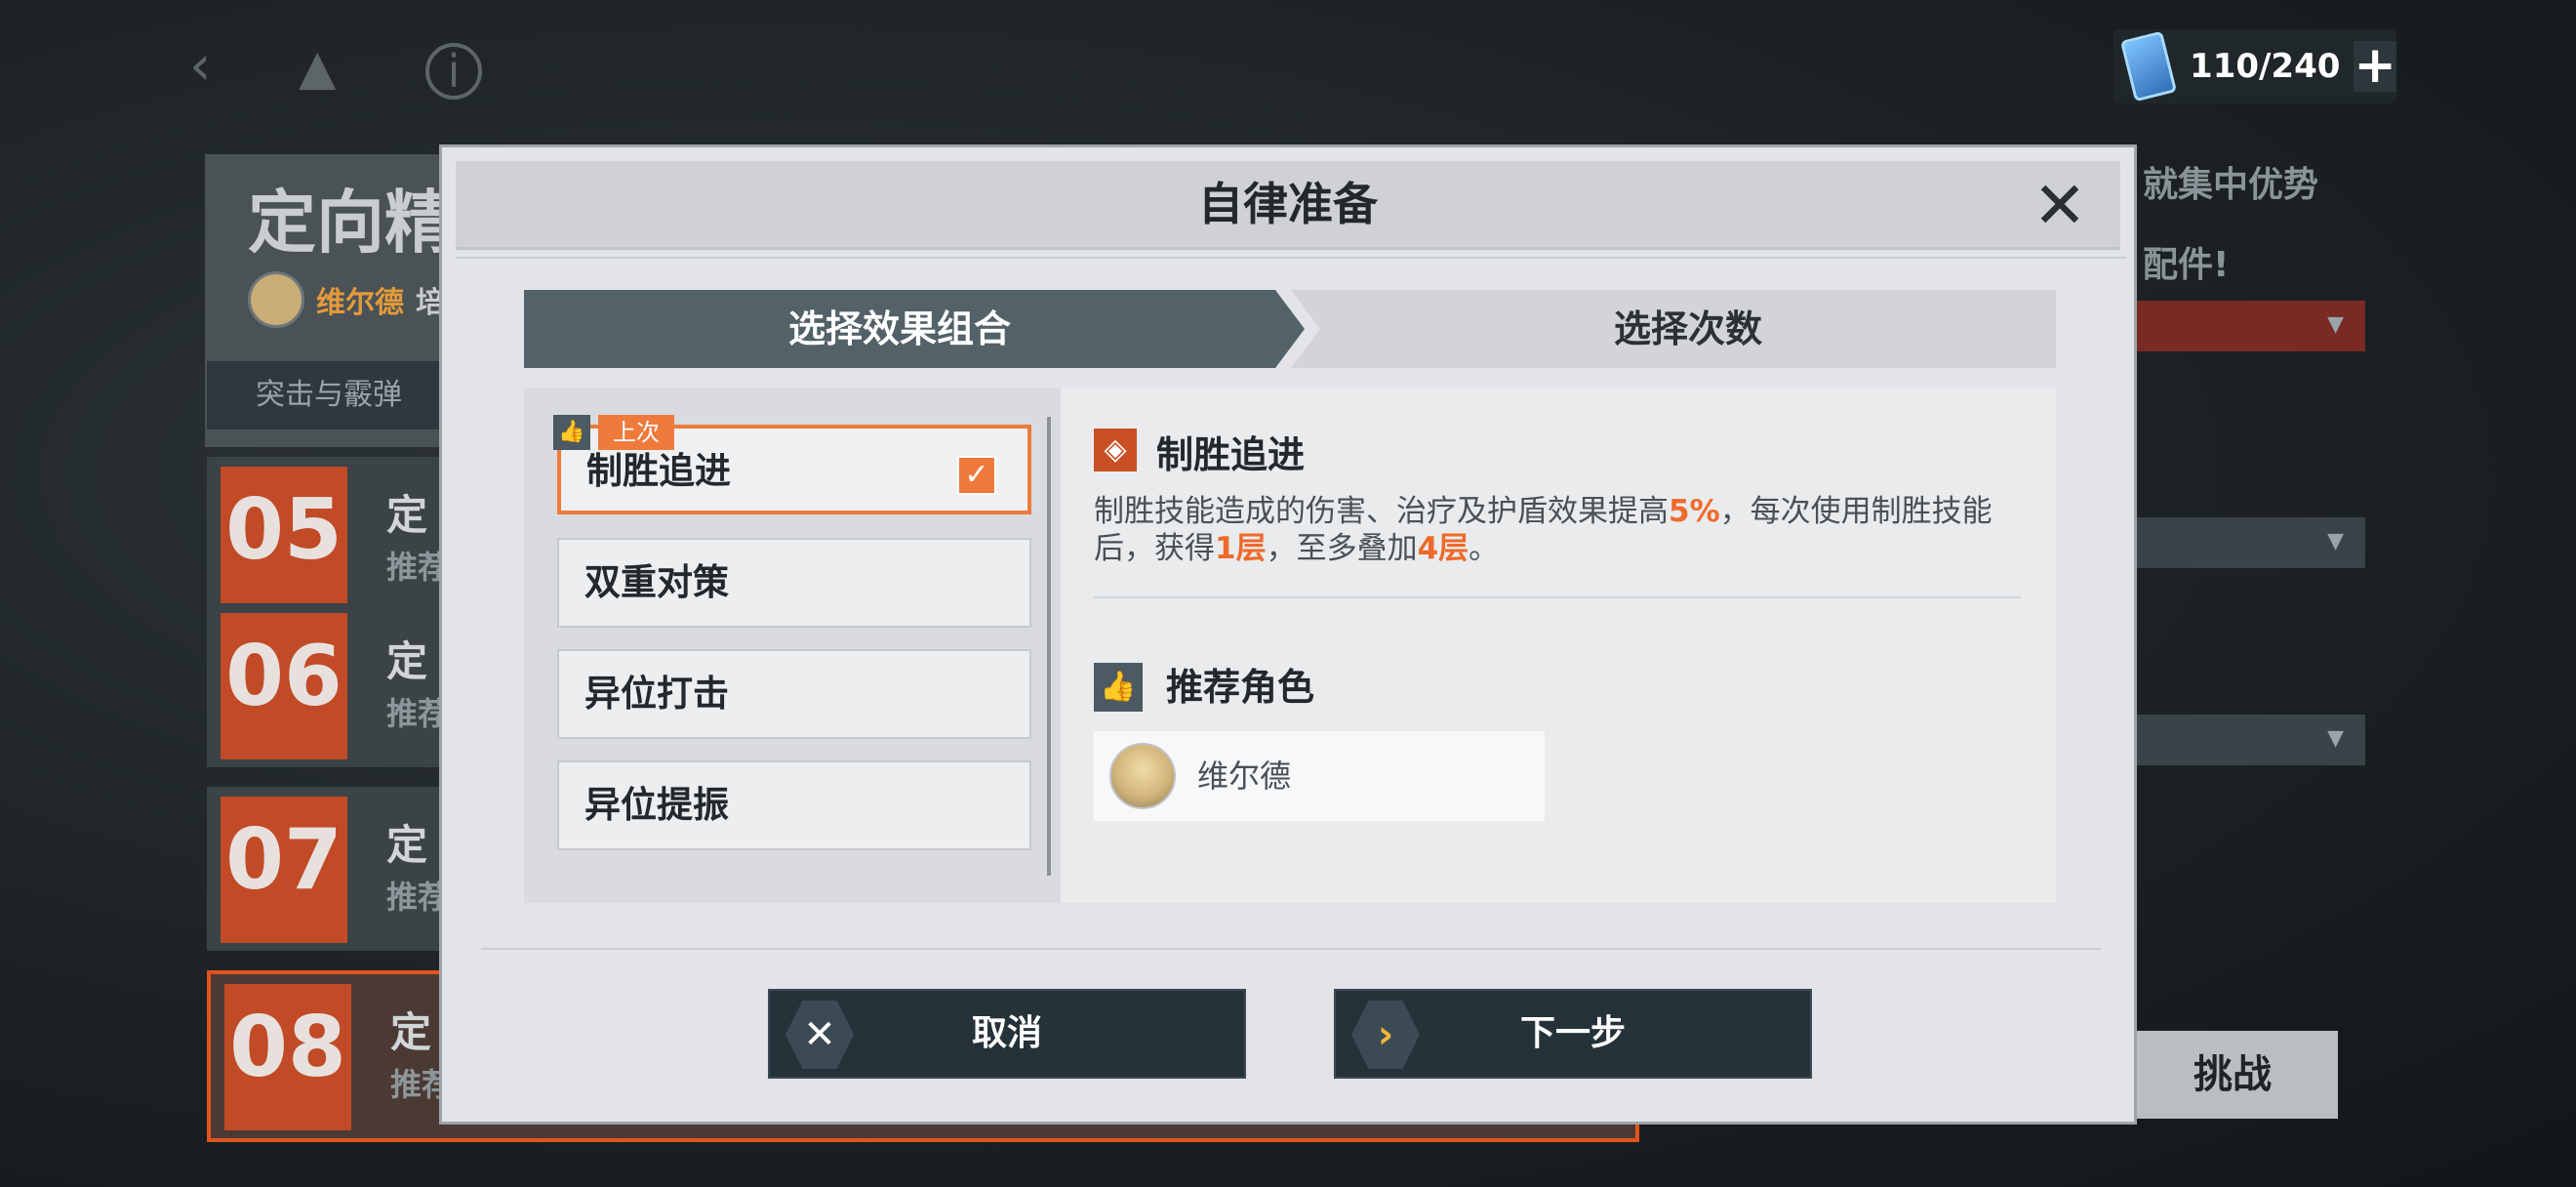 This screenshot has width=2576, height=1187. Describe the element at coordinates (794, 805) in the screenshot. I see `option-yiwei-tizhen: 异位提振` at that location.